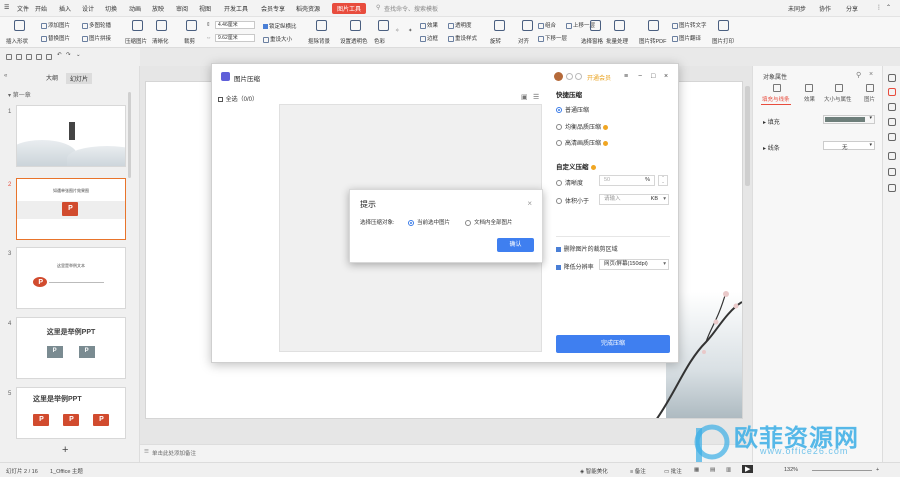 Image resolution: width=900 pixels, height=477 pixels. I want to click on notes-placeholder: 单击此处添加备注, so click(174, 453).